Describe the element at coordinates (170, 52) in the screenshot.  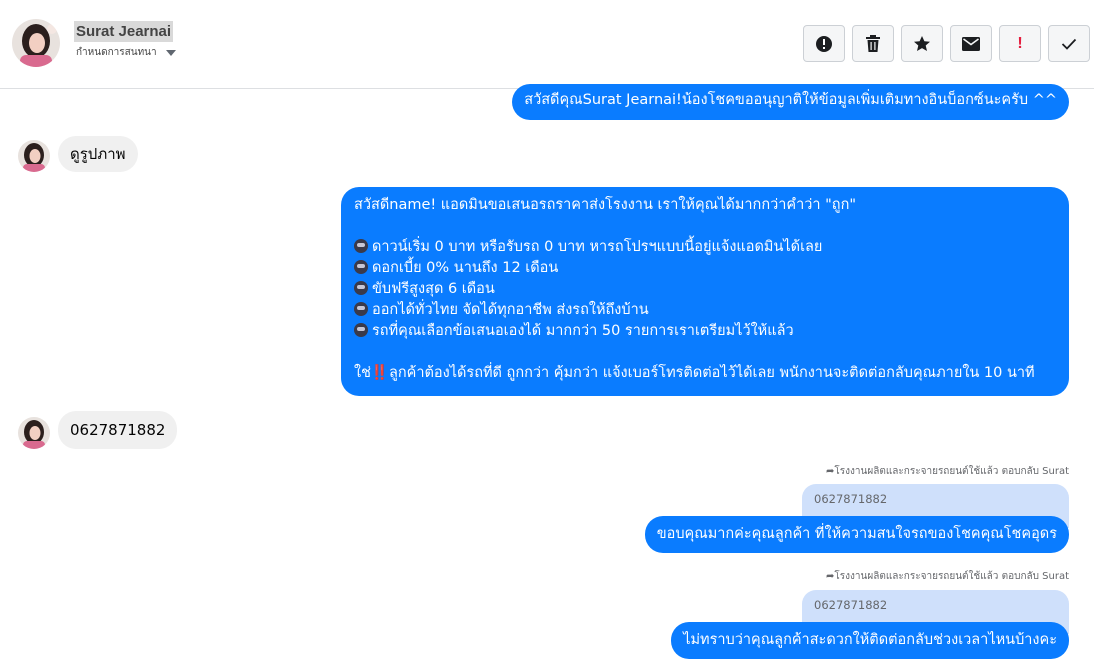
I see `caret-down-icon` at that location.